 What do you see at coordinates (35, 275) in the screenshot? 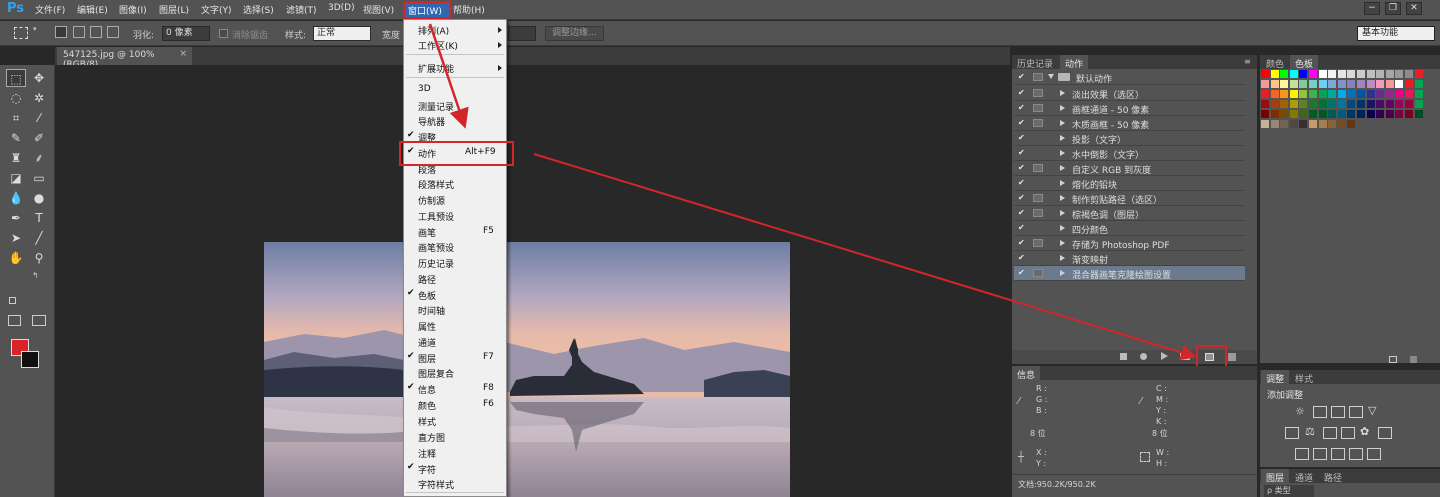
I see `swap-colors-icon: ↰` at bounding box center [35, 275].